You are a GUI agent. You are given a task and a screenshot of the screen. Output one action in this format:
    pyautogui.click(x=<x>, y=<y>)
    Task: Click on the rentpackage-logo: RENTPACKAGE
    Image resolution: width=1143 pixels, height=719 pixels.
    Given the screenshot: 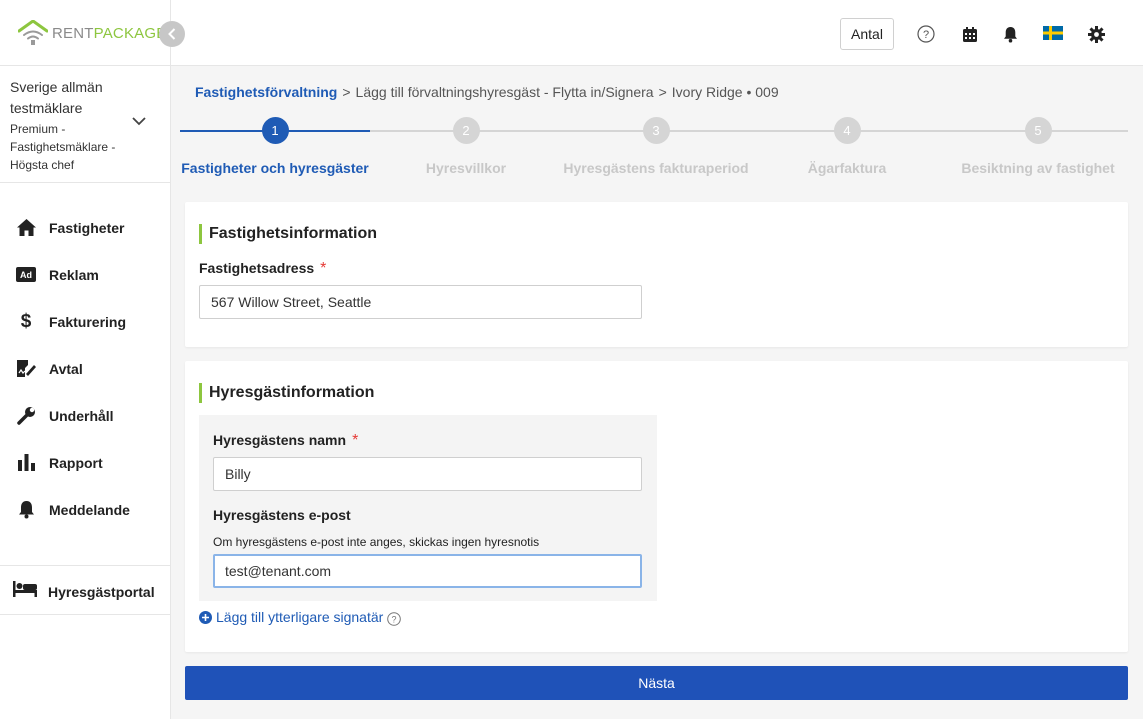 What is the action you would take?
    pyautogui.click(x=92, y=33)
    